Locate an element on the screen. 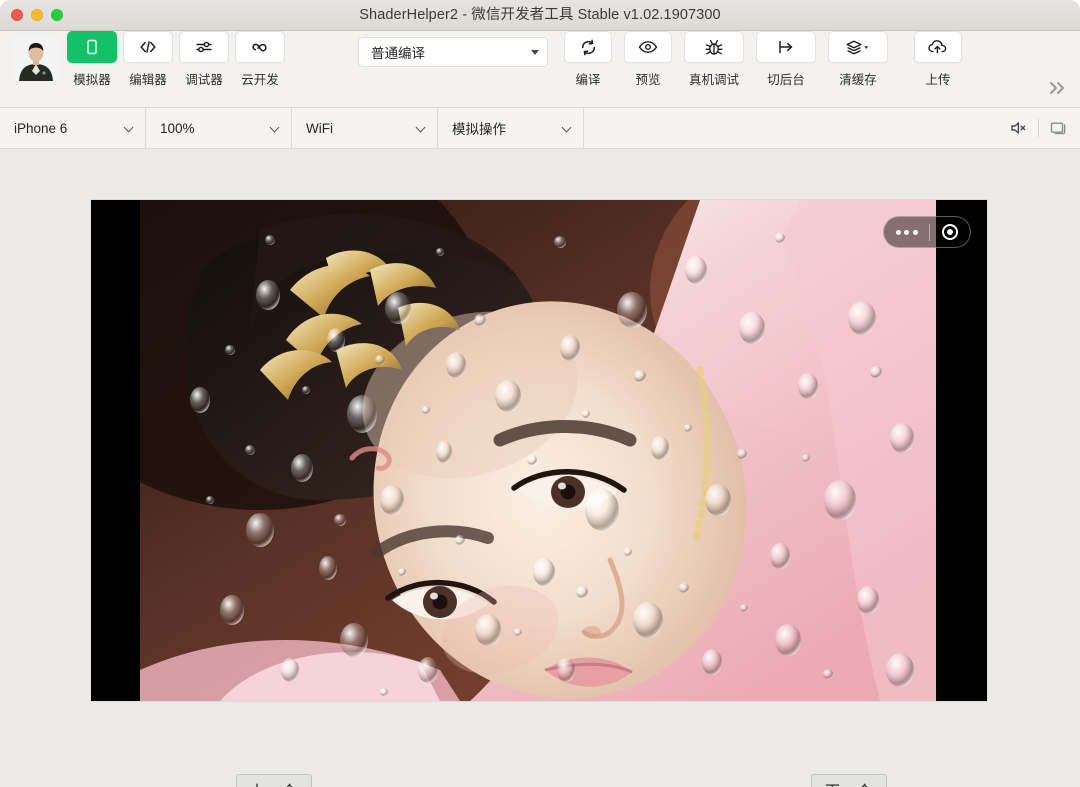 This screenshot has height=787, width=1080. zoom-select-value: 100% is located at coordinates (177, 128).